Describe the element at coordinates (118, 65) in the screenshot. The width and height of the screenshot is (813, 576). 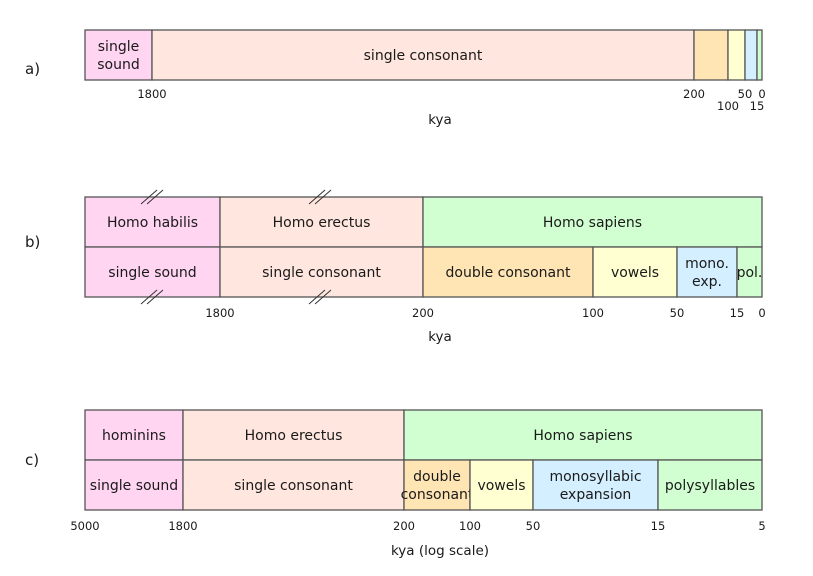
I see `segment-label: sound` at that location.